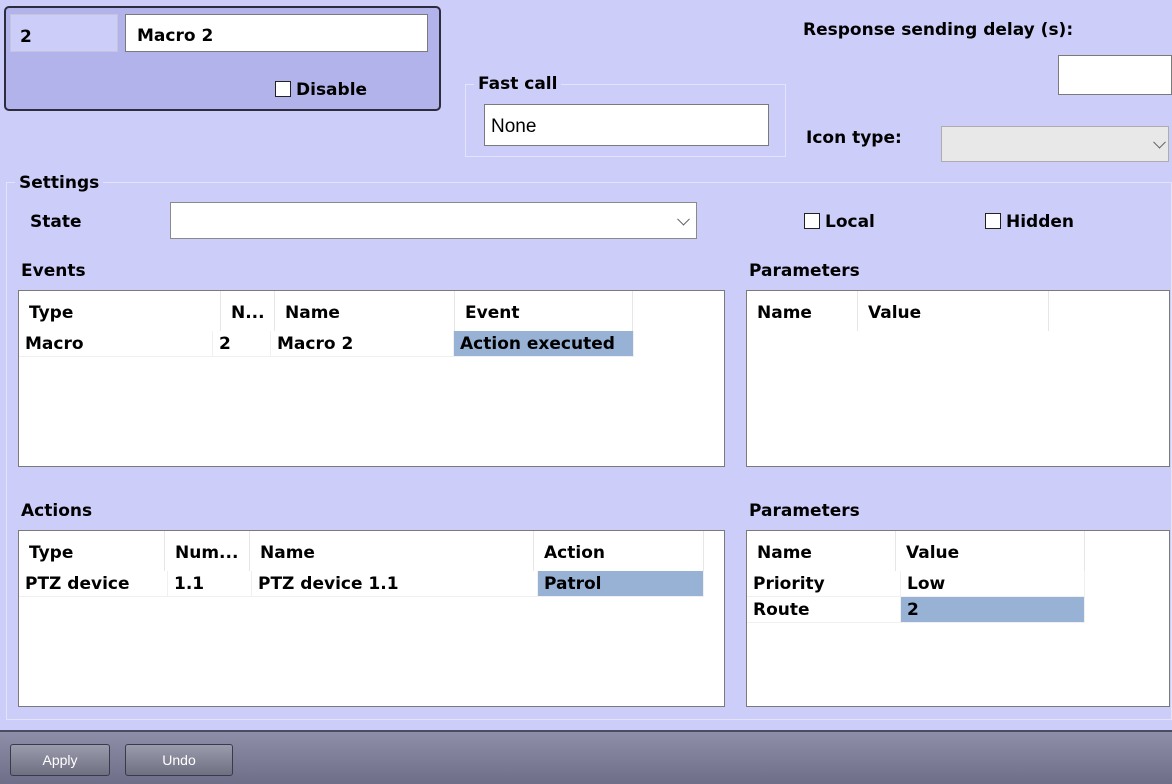  What do you see at coordinates (850, 222) in the screenshot?
I see `local-checkbox-label: Local` at bounding box center [850, 222].